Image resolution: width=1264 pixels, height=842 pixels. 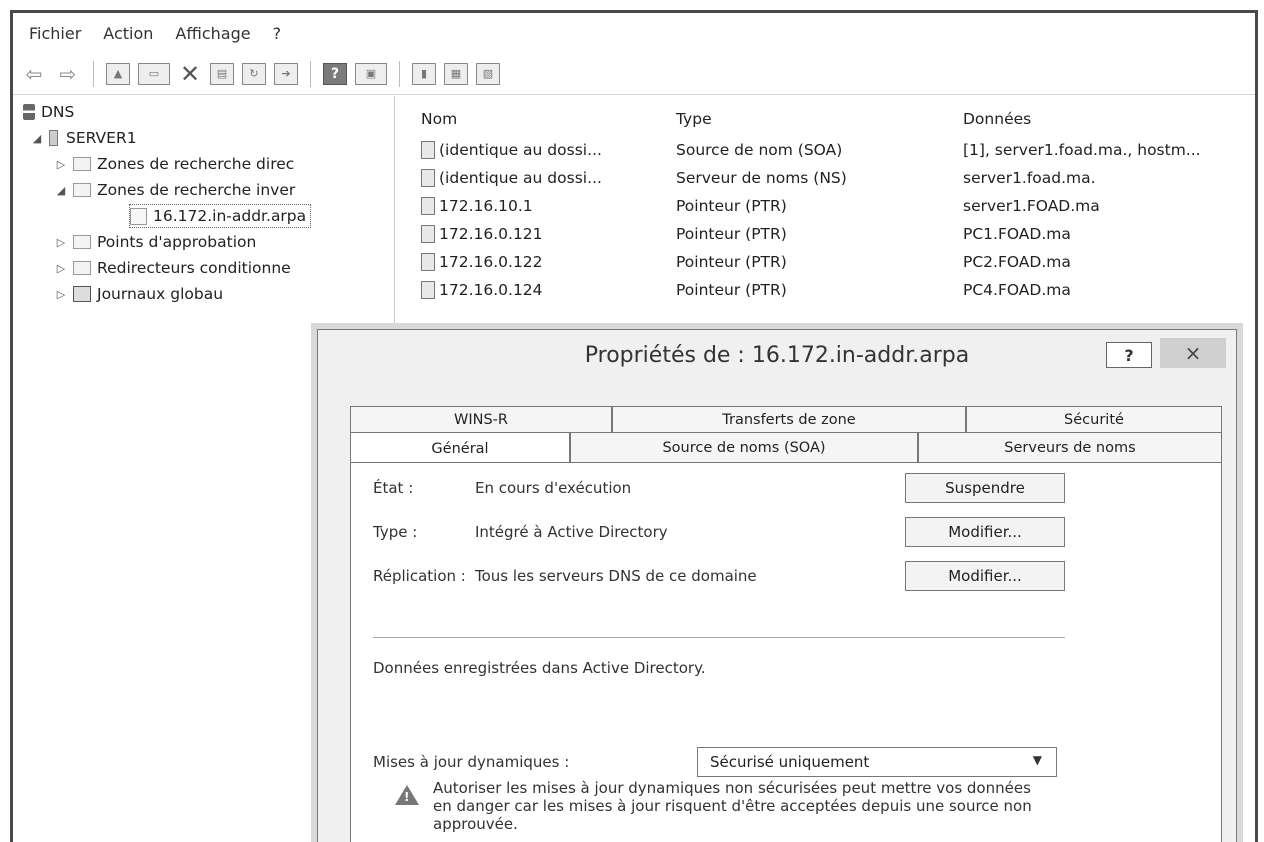 What do you see at coordinates (1017, 290) in the screenshot?
I see `cell-data: PC4.FOAD.ma` at bounding box center [1017, 290].